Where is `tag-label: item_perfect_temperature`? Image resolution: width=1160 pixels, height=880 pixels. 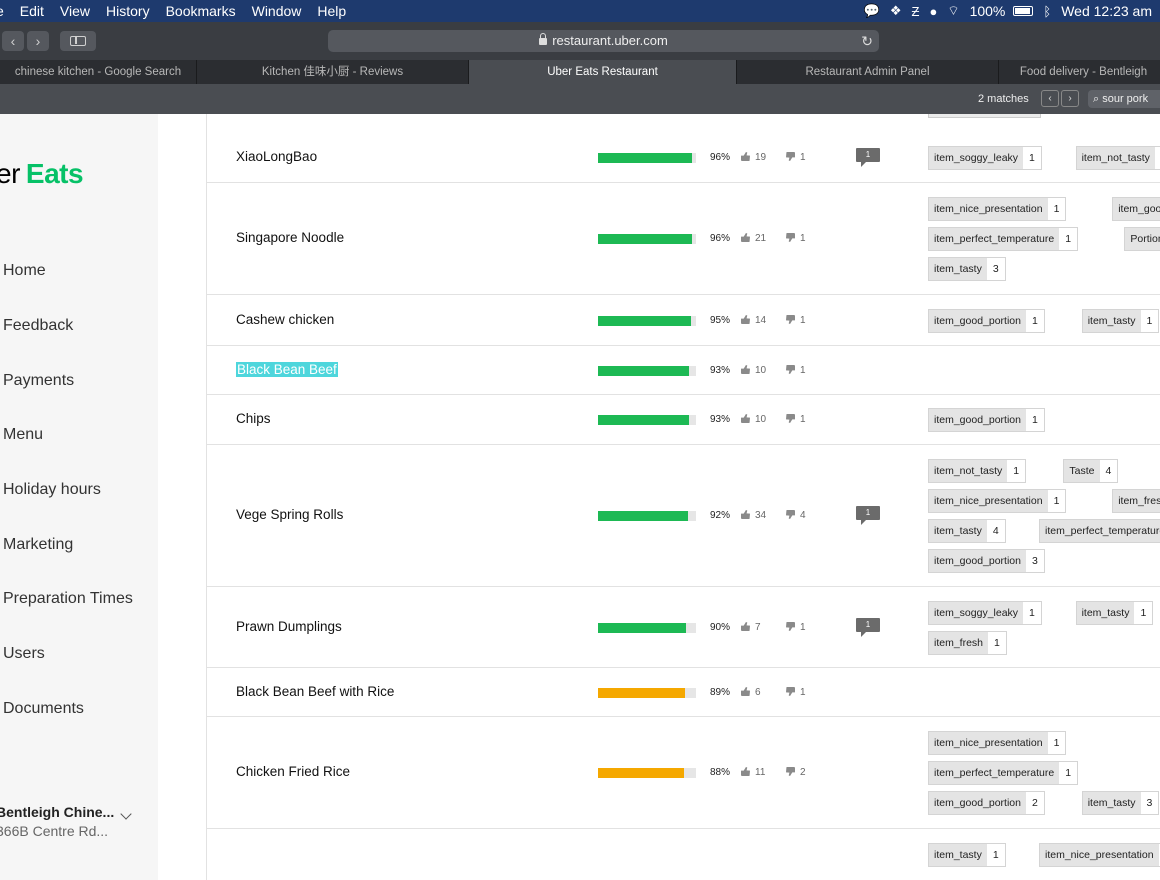 tag-label: item_perfect_temperature is located at coordinates (994, 239).